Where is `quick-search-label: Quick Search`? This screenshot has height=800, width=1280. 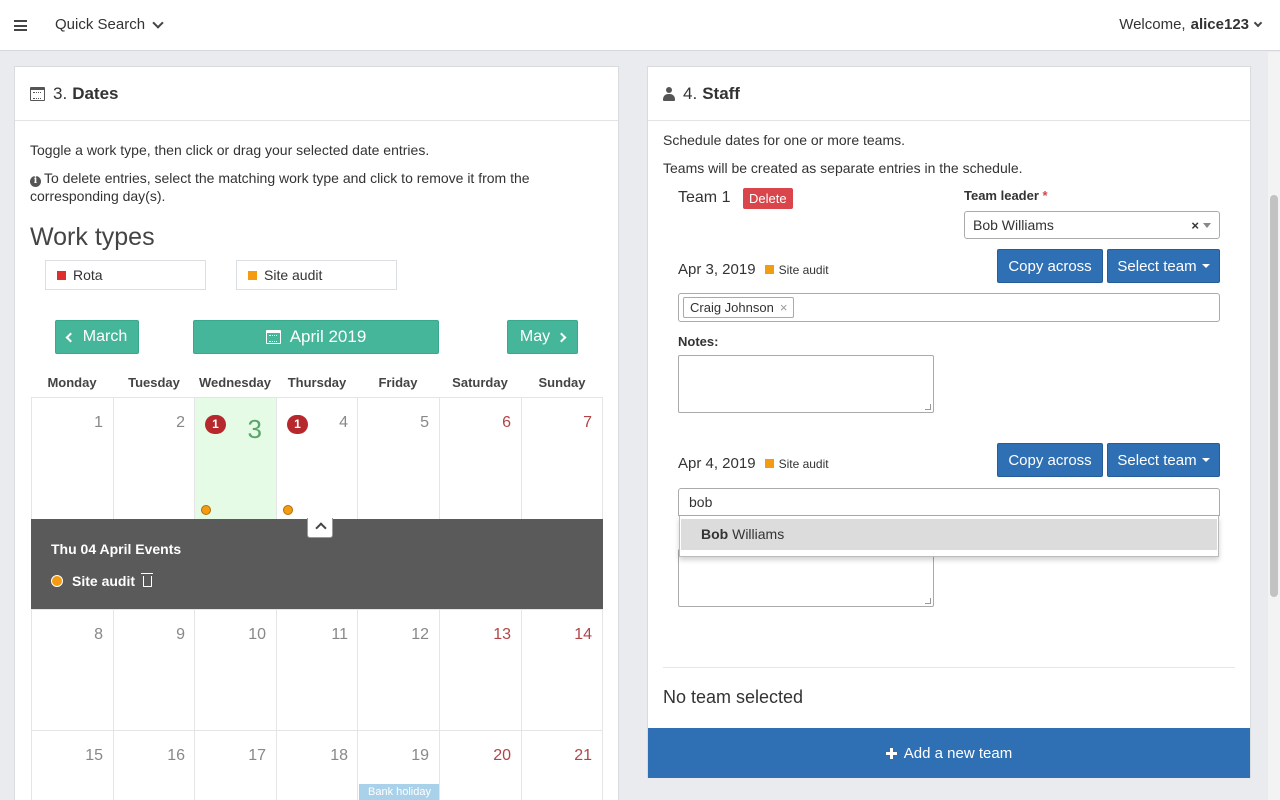
quick-search-label: Quick Search is located at coordinates (100, 24).